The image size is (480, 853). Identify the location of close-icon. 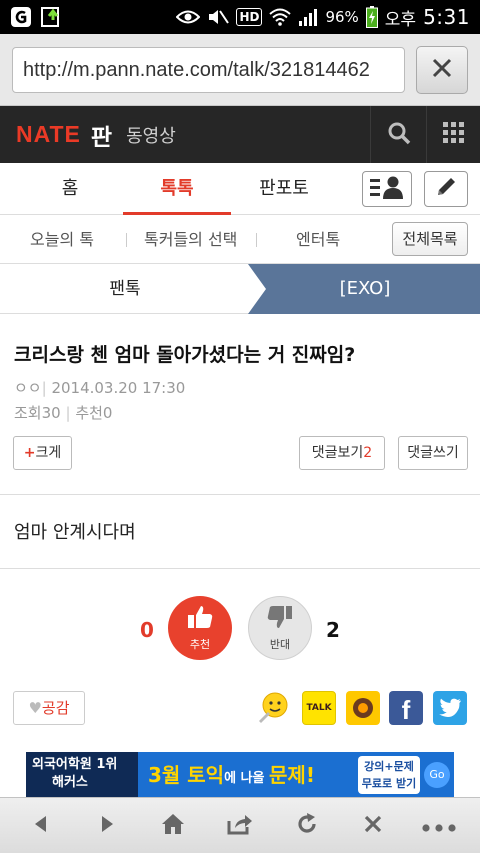
(442, 70).